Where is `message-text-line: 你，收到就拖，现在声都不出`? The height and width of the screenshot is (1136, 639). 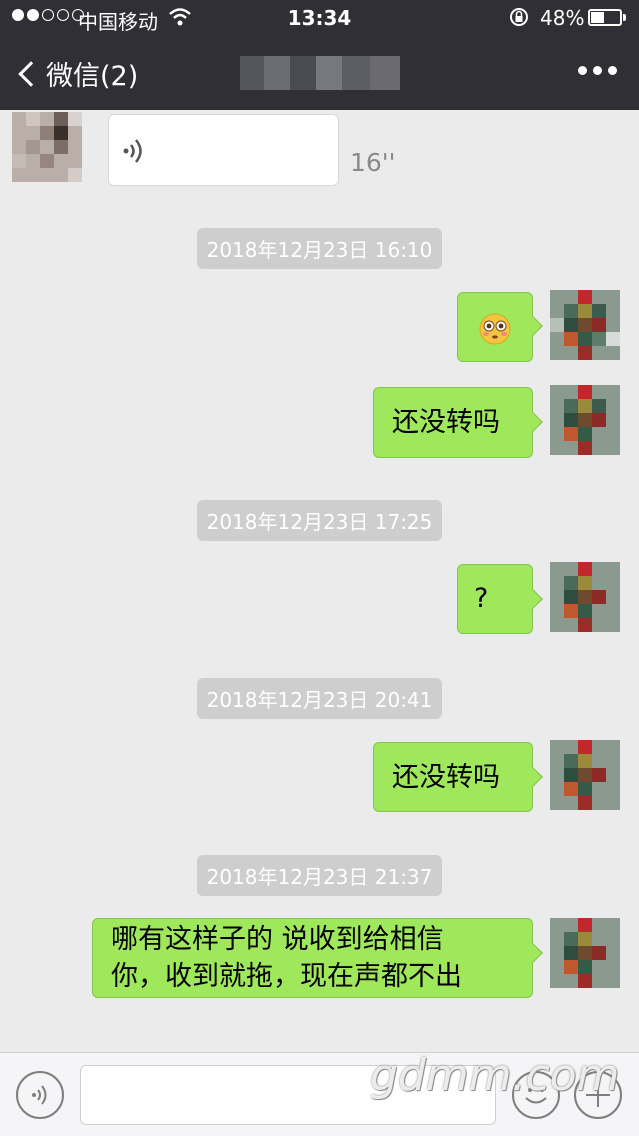 message-text-line: 你，收到就拖，现在声都不出 is located at coordinates (286, 976).